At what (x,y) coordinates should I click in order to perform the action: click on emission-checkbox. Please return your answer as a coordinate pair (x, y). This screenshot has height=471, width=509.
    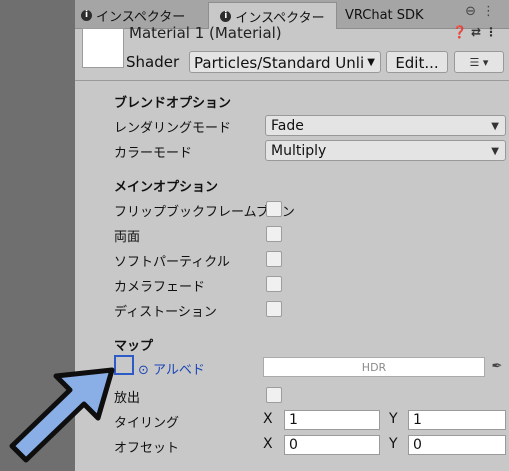
    Looking at the image, I should click on (274, 395).